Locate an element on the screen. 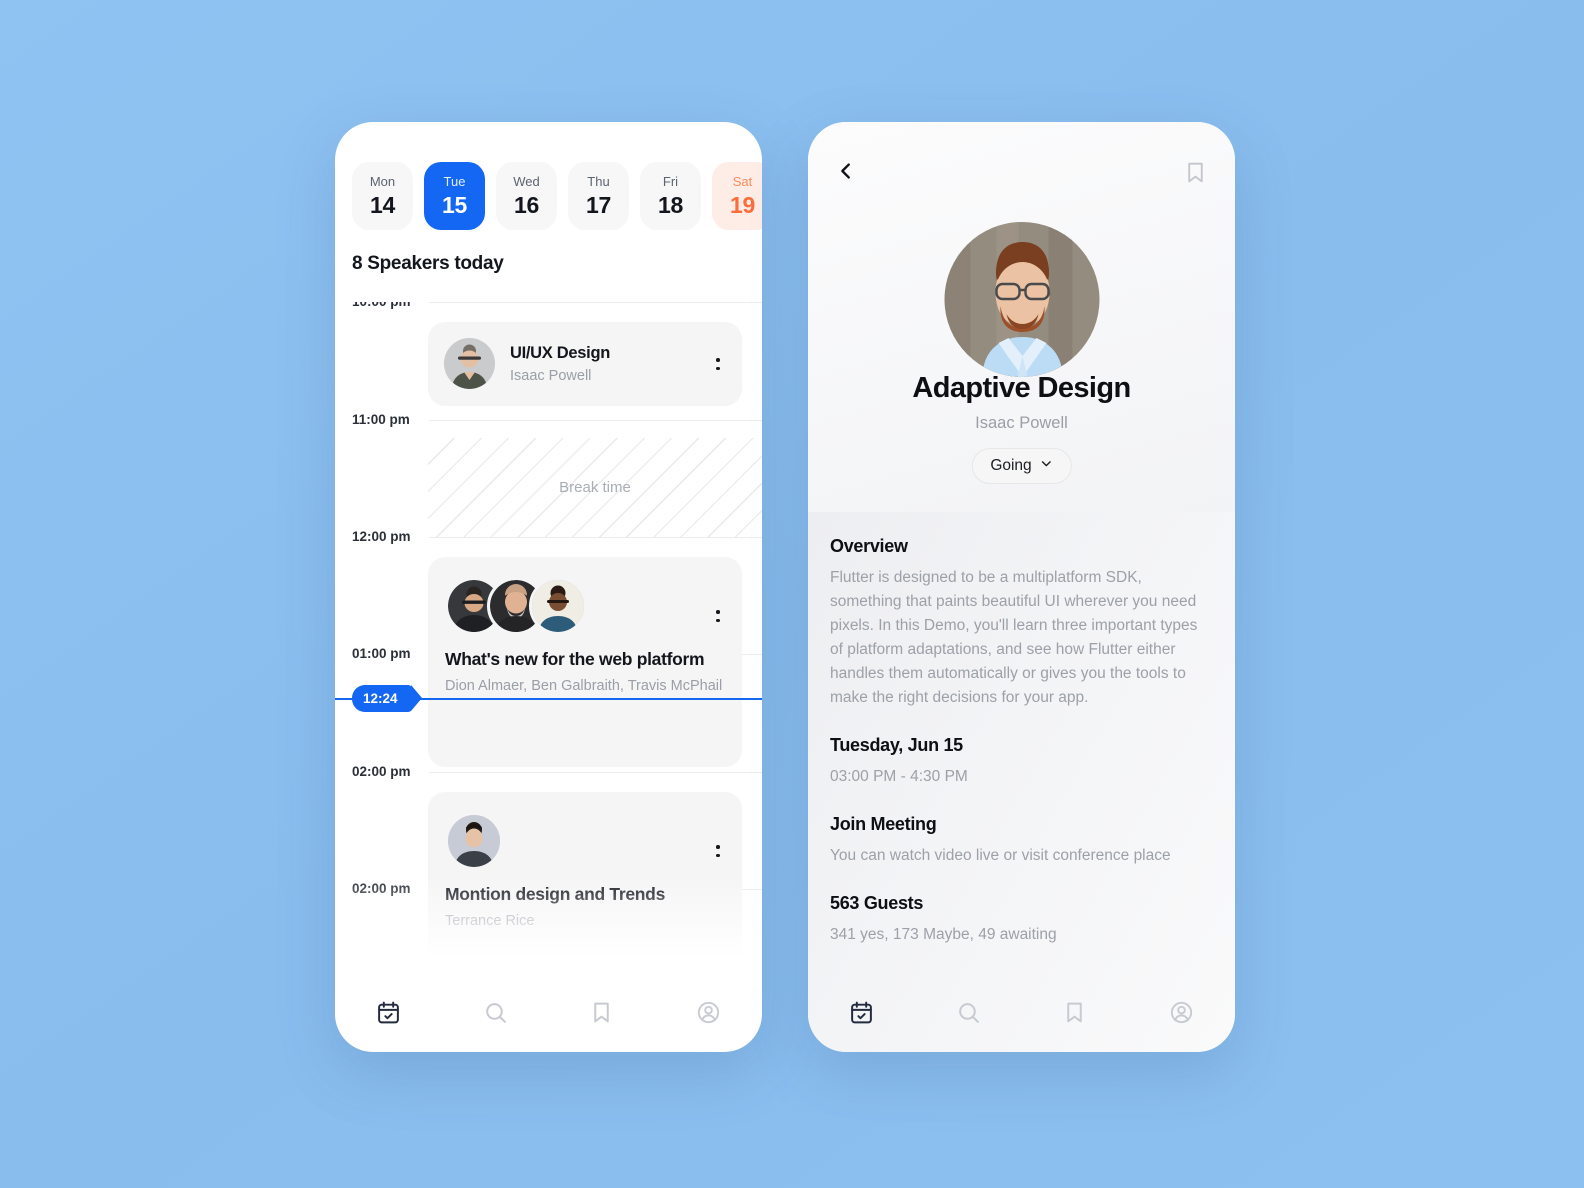  timeline-row: 11:00 pm is located at coordinates (548, 419).